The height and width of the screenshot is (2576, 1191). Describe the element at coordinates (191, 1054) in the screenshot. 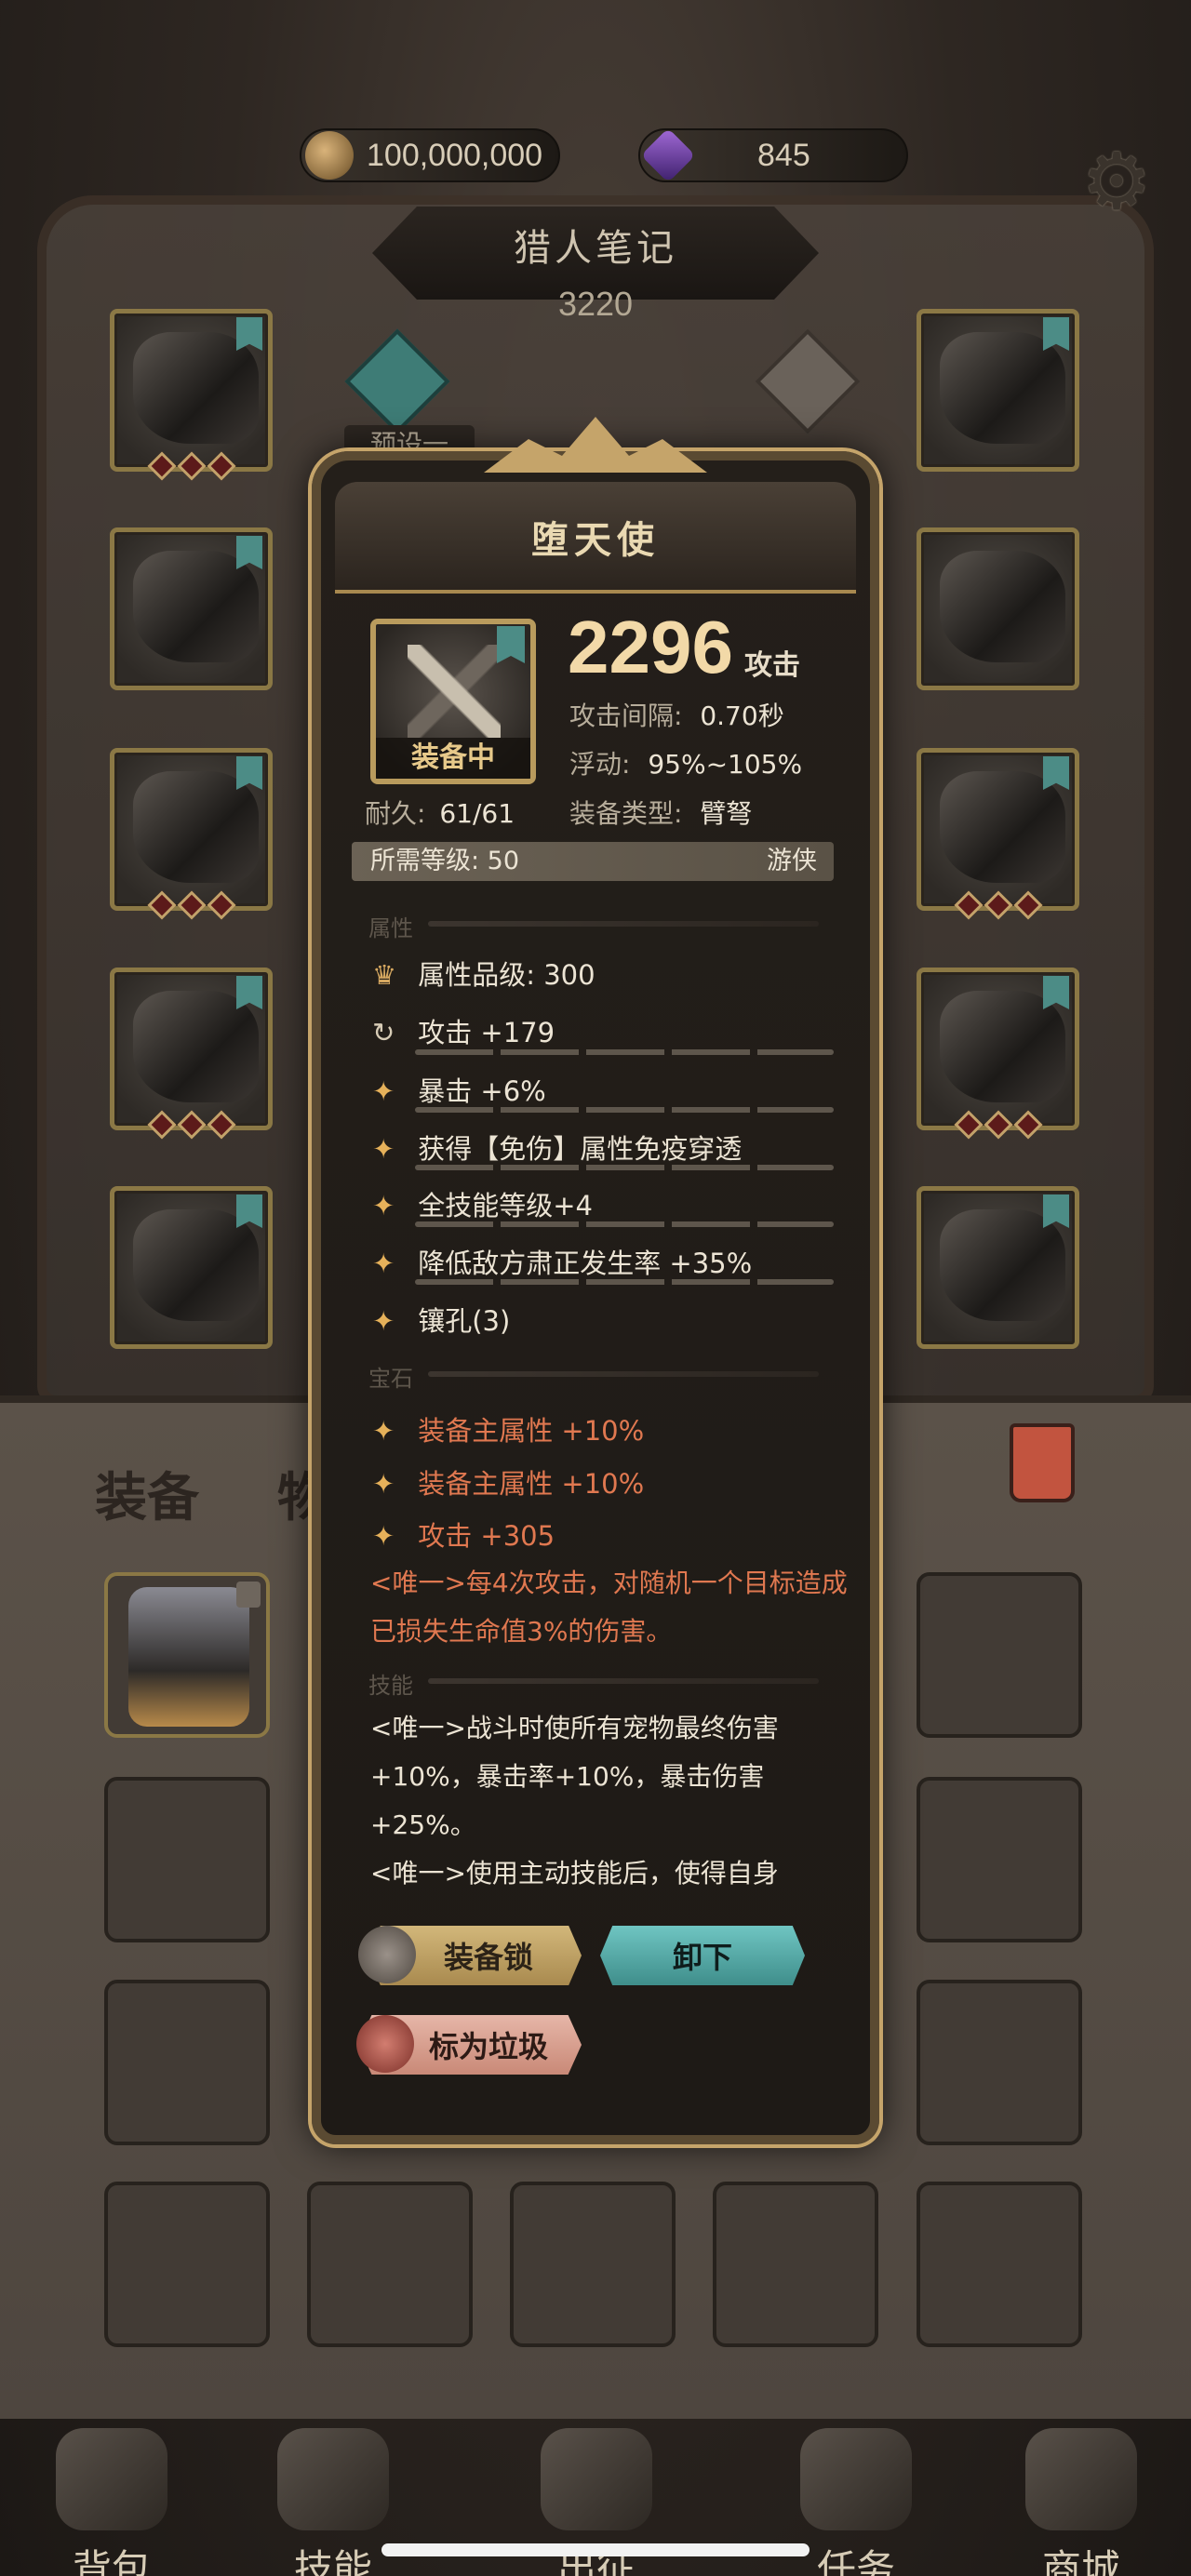

I see `equip-slot-pants` at that location.